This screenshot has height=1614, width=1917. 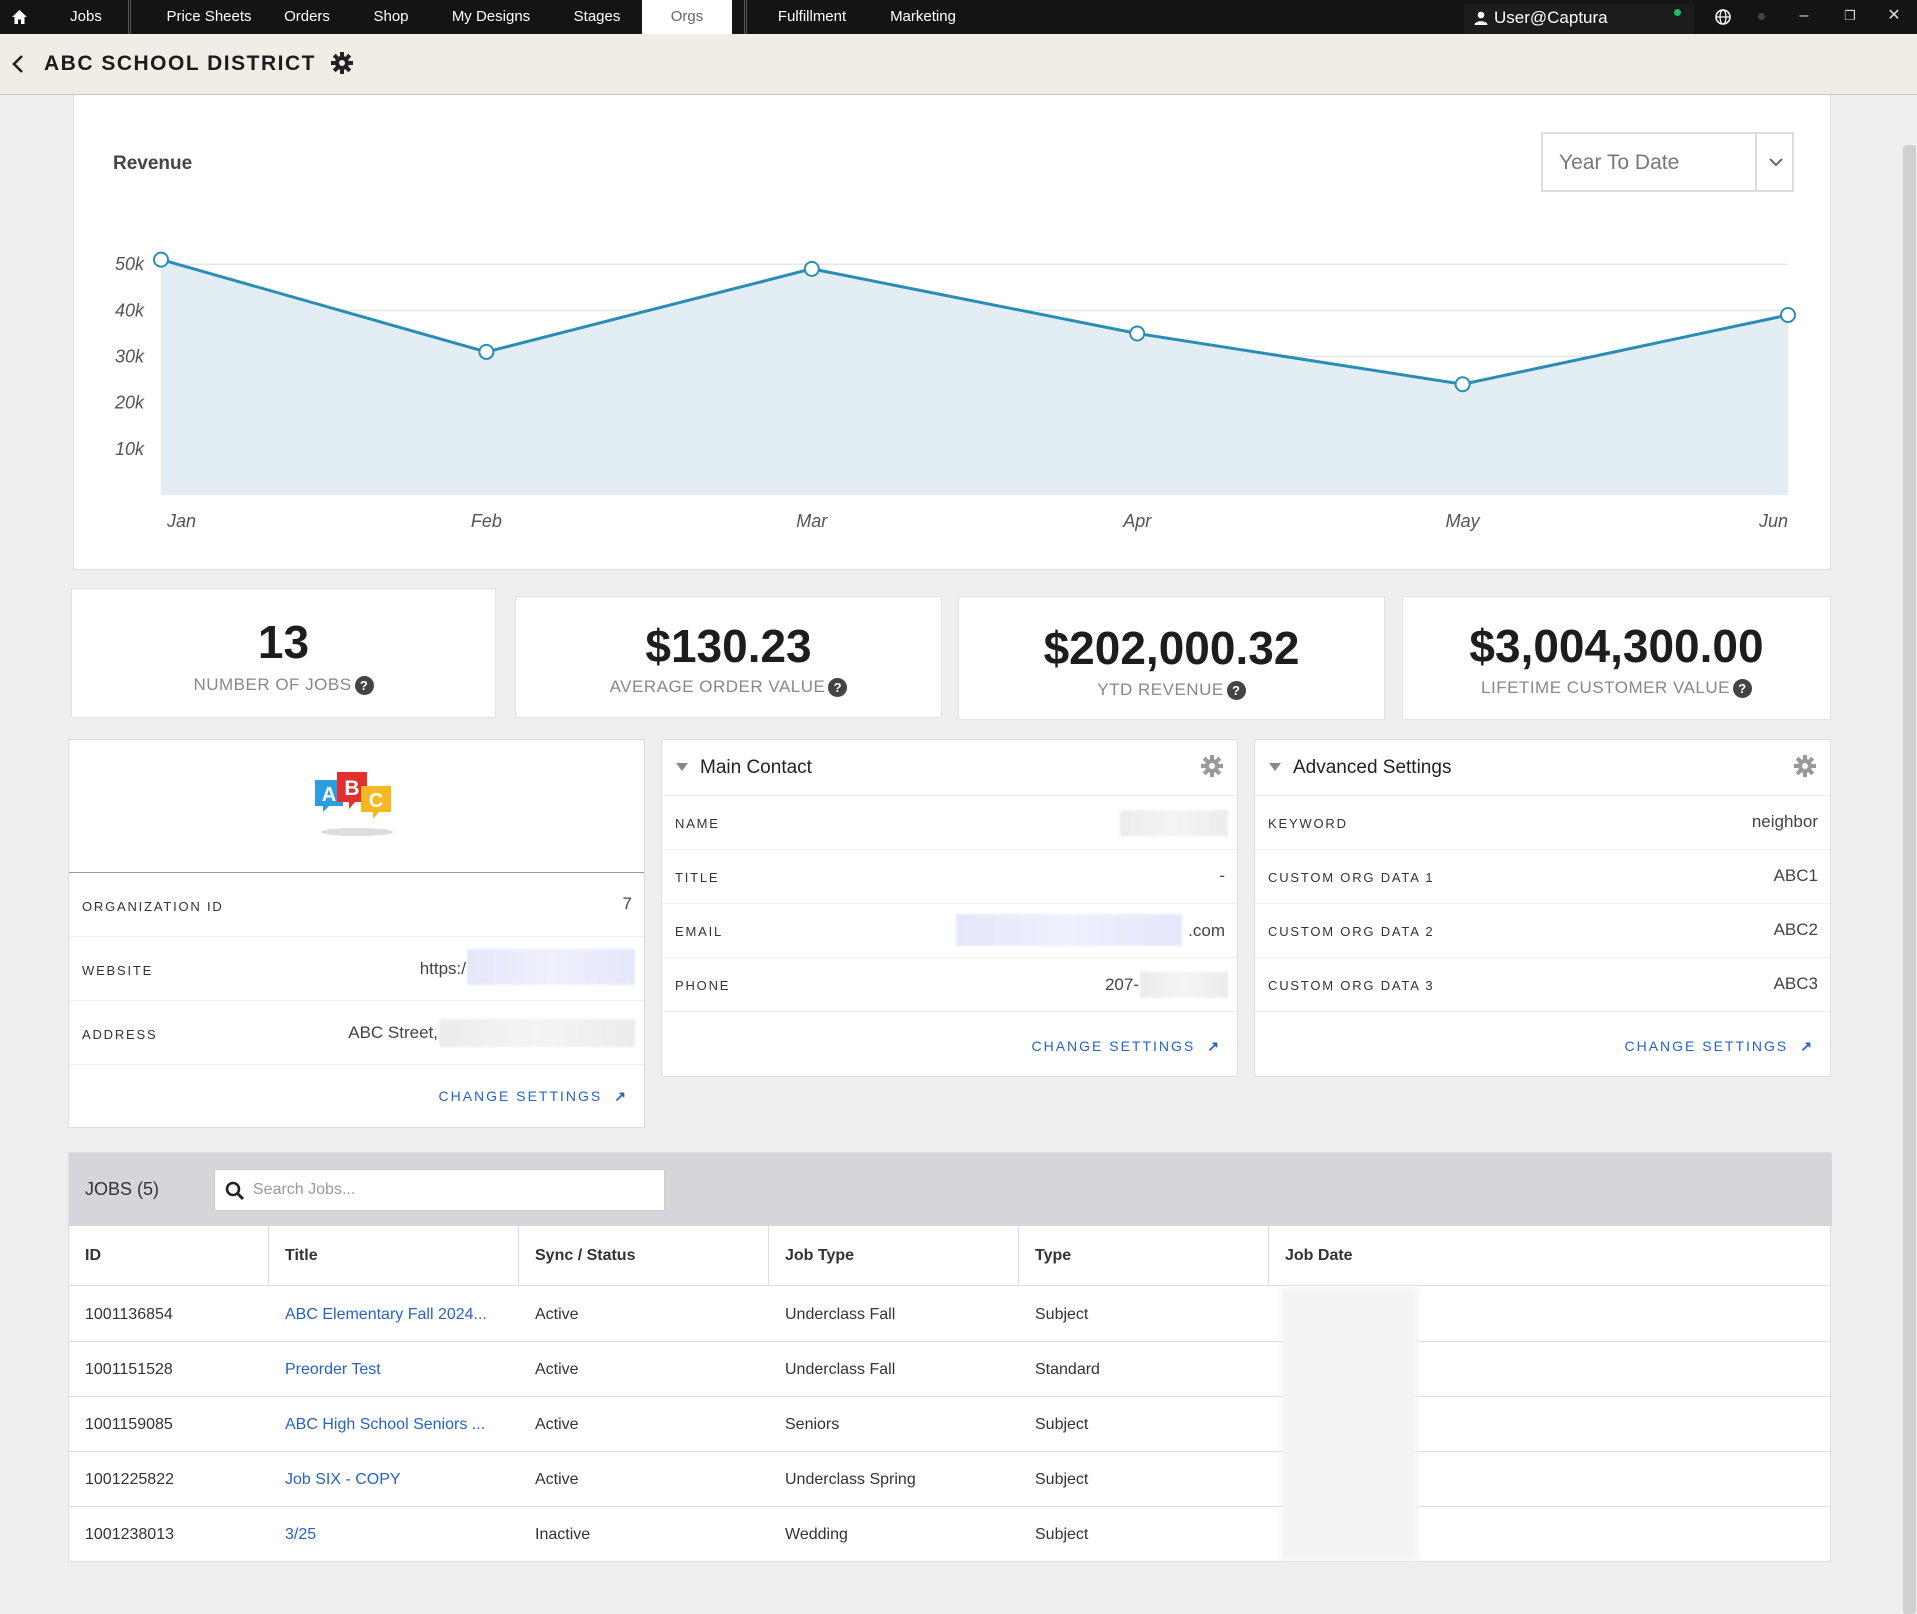 I want to click on field-value: ABC2, so click(x=1795, y=929).